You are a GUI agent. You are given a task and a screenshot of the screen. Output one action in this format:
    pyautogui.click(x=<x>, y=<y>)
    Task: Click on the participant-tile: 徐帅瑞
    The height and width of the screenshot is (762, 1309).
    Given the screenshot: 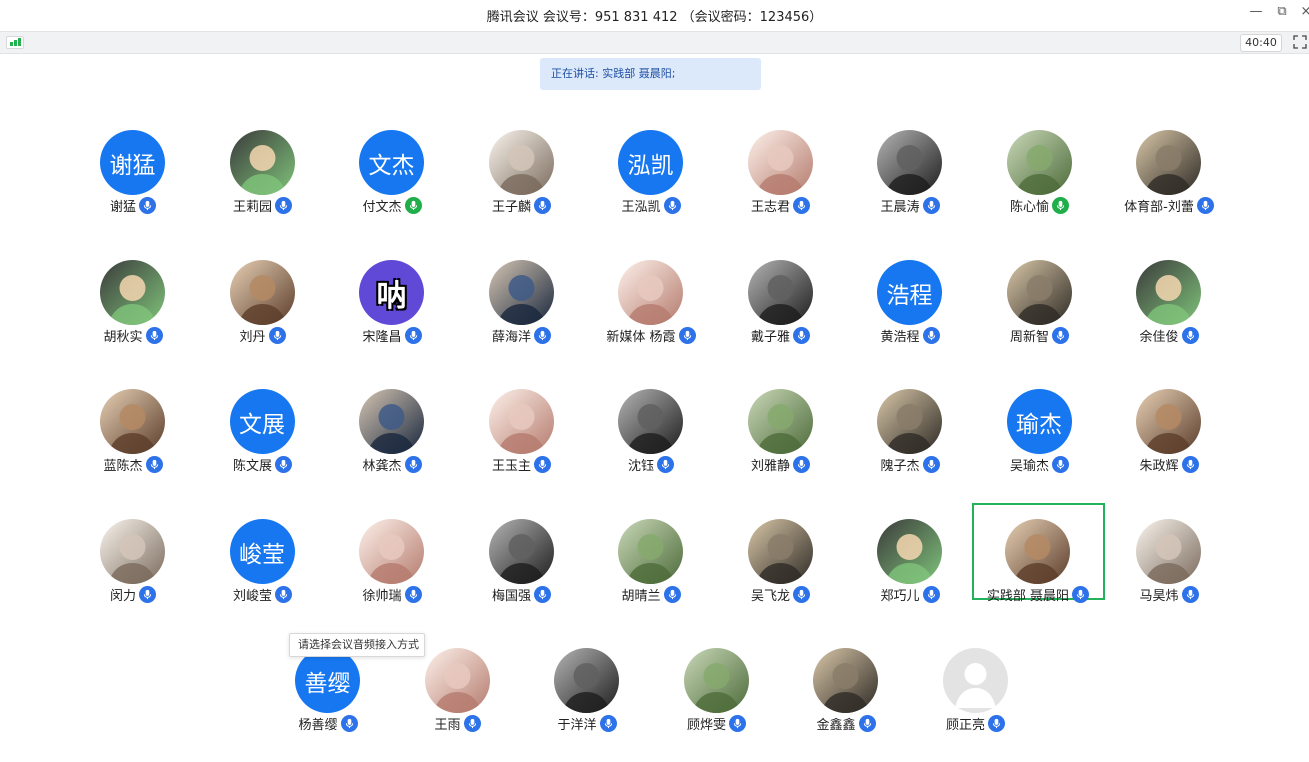 What is the action you would take?
    pyautogui.click(x=392, y=567)
    